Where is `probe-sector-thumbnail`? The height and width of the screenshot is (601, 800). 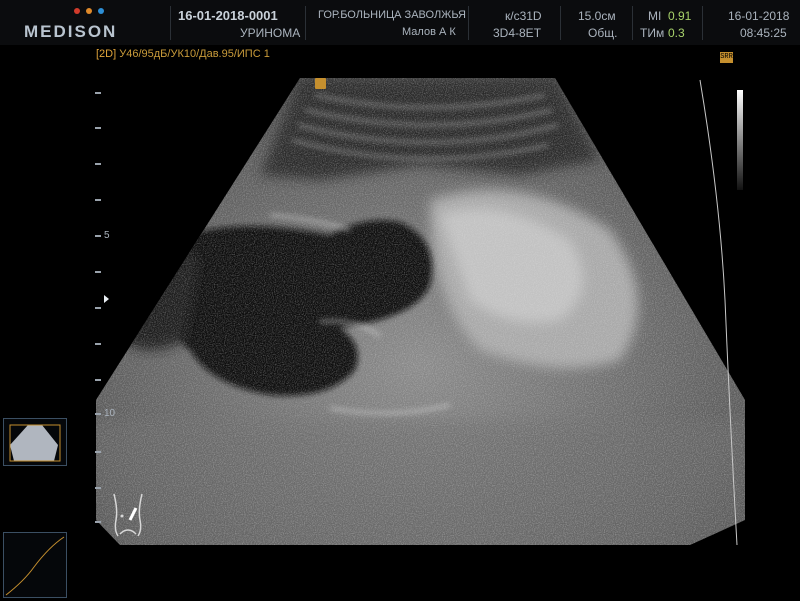 probe-sector-thumbnail is located at coordinates (35, 442).